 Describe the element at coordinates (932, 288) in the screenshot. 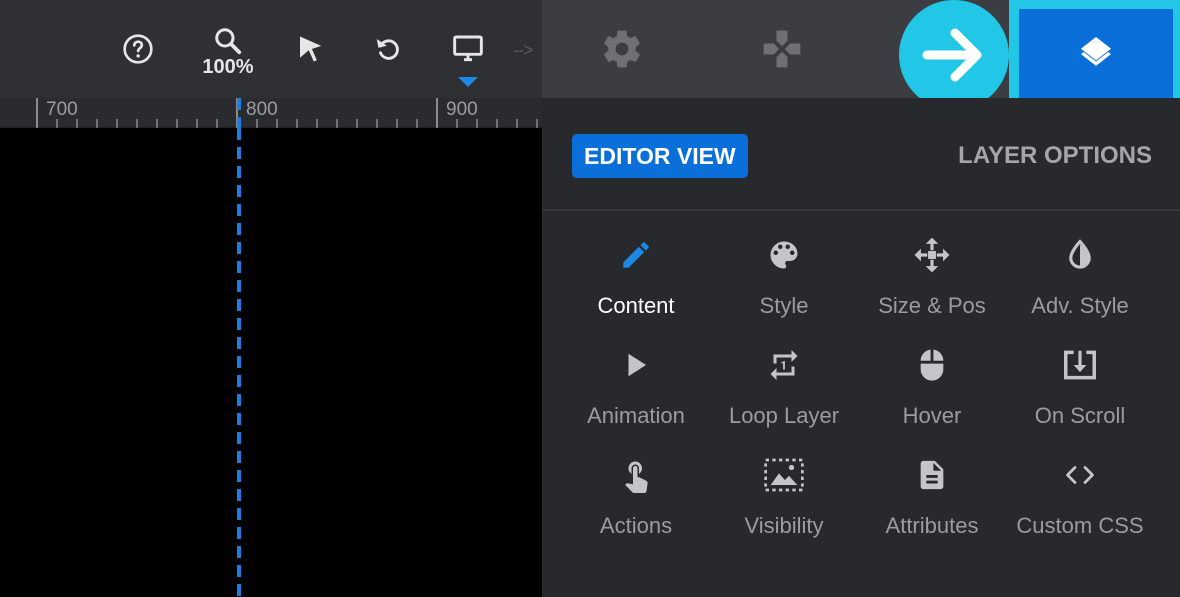

I see `option-size-pos: Size & Pos` at that location.